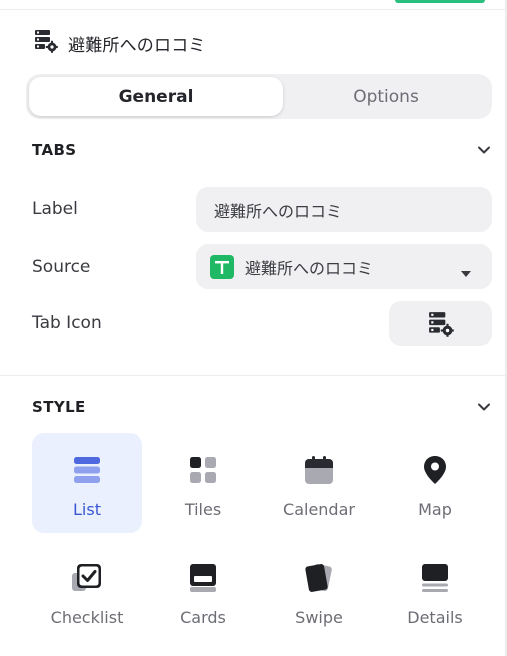 The width and height of the screenshot is (507, 656). I want to click on tab-icon-field-label: Tab Icon, so click(67, 323).